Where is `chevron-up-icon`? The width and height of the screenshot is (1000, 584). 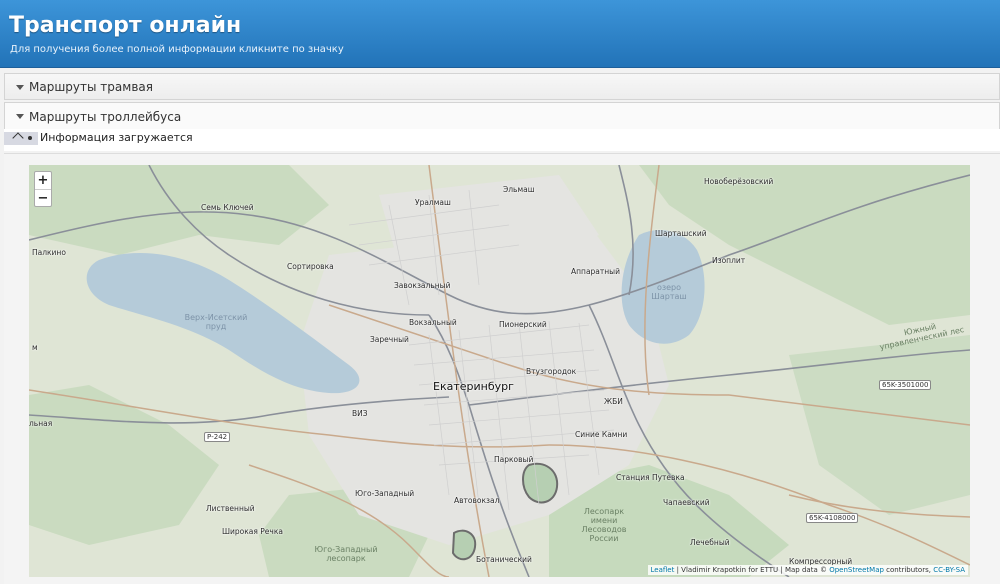
chevron-up-icon is located at coordinates (18, 138).